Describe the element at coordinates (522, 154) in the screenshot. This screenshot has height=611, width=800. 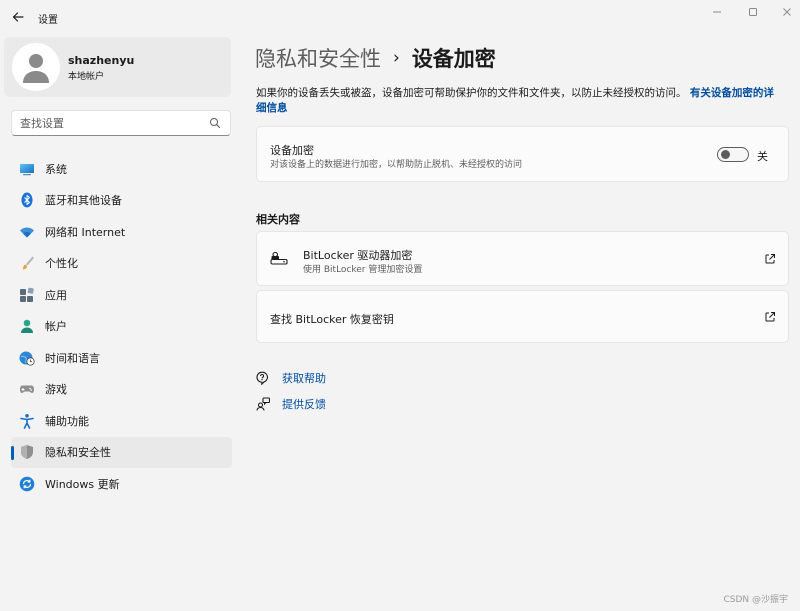
I see `device-encryption-card: 设备加密 对该设备上的数据进行加密，以帮助防止脱机、未经授权的访问 关` at that location.